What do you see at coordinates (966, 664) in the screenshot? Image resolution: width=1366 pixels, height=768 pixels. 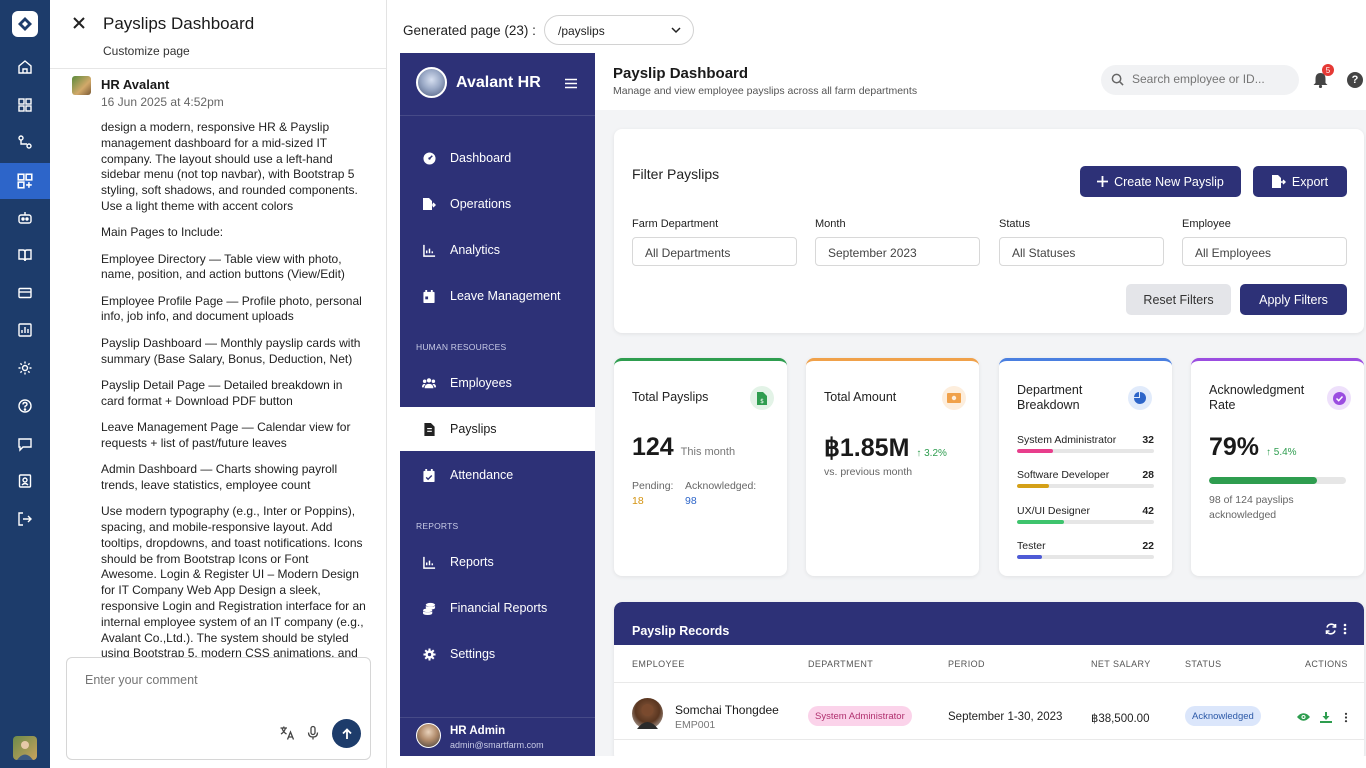 I see `column-header: PERIOD` at bounding box center [966, 664].